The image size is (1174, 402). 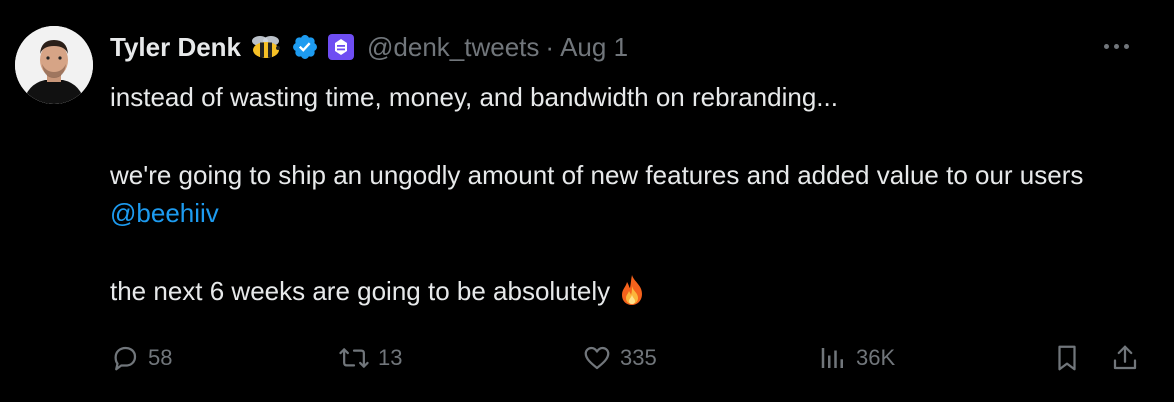 I want to click on reply-icon, so click(x=125, y=358).